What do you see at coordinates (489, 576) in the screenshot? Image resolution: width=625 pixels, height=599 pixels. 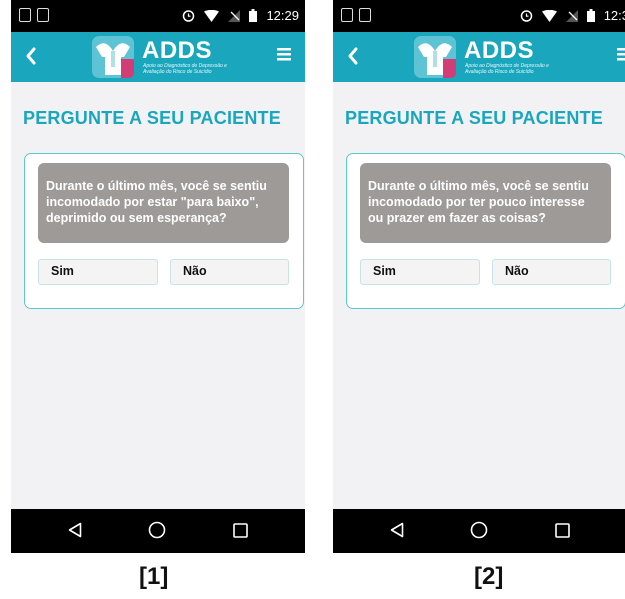 I see `figure-caption-2: [2]` at bounding box center [489, 576].